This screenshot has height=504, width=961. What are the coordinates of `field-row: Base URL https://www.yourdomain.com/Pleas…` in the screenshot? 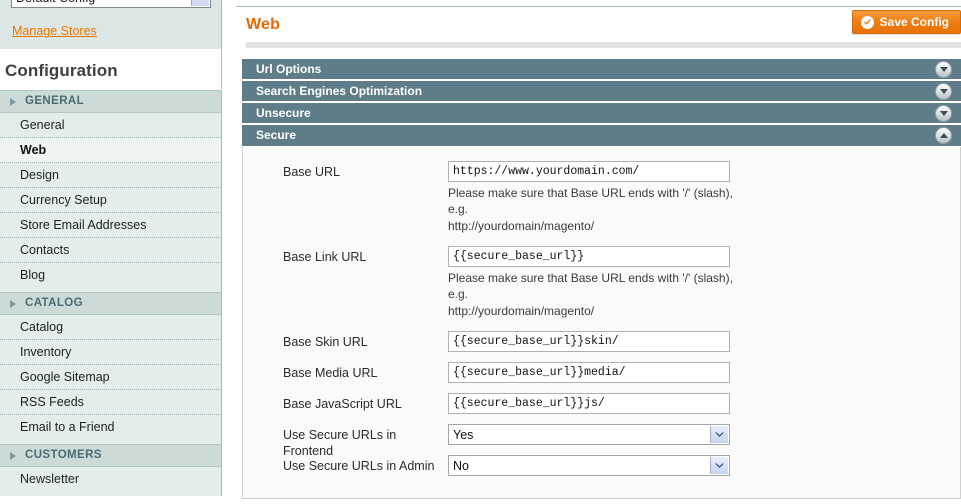 It's located at (601, 197).